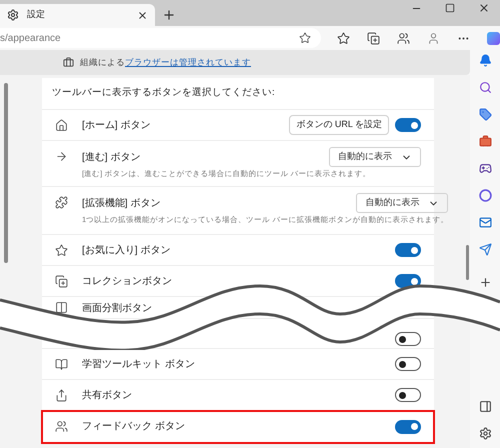 The height and width of the screenshot is (448, 500). I want to click on row-label: [お気に入り] ボタン, so click(126, 251).